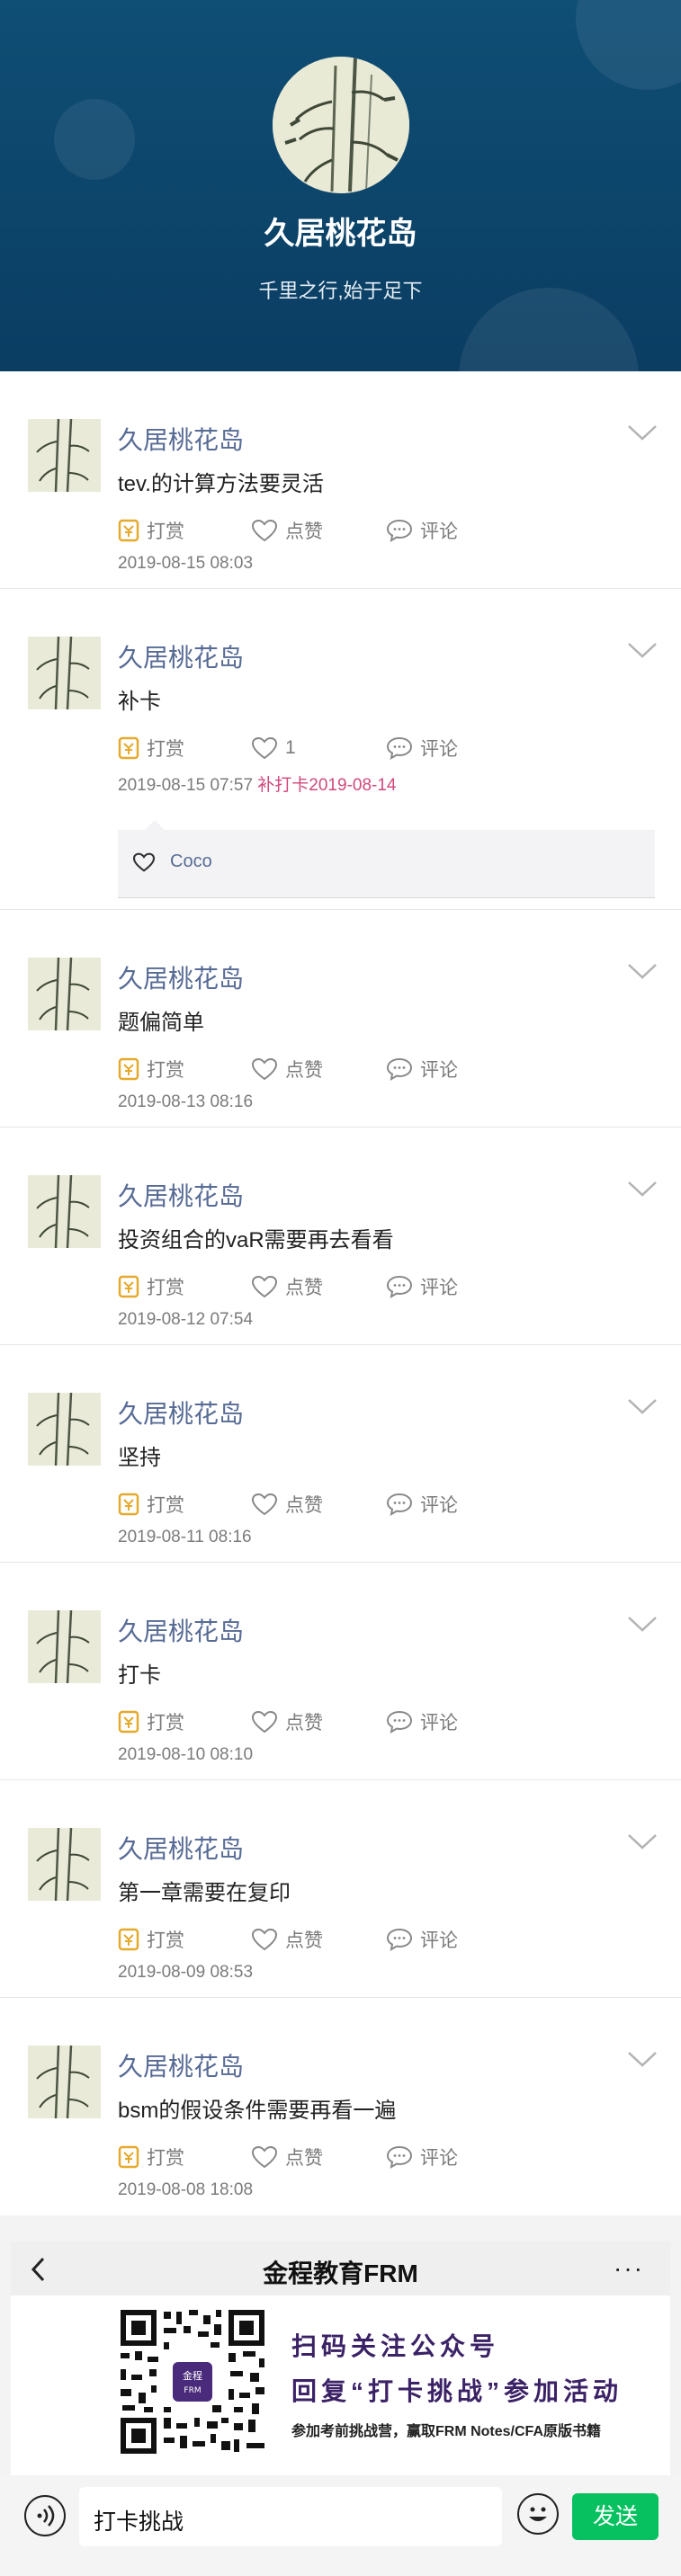 This screenshot has width=681, height=2576. What do you see at coordinates (629, 2269) in the screenshot?
I see `more-icon: ···` at bounding box center [629, 2269].